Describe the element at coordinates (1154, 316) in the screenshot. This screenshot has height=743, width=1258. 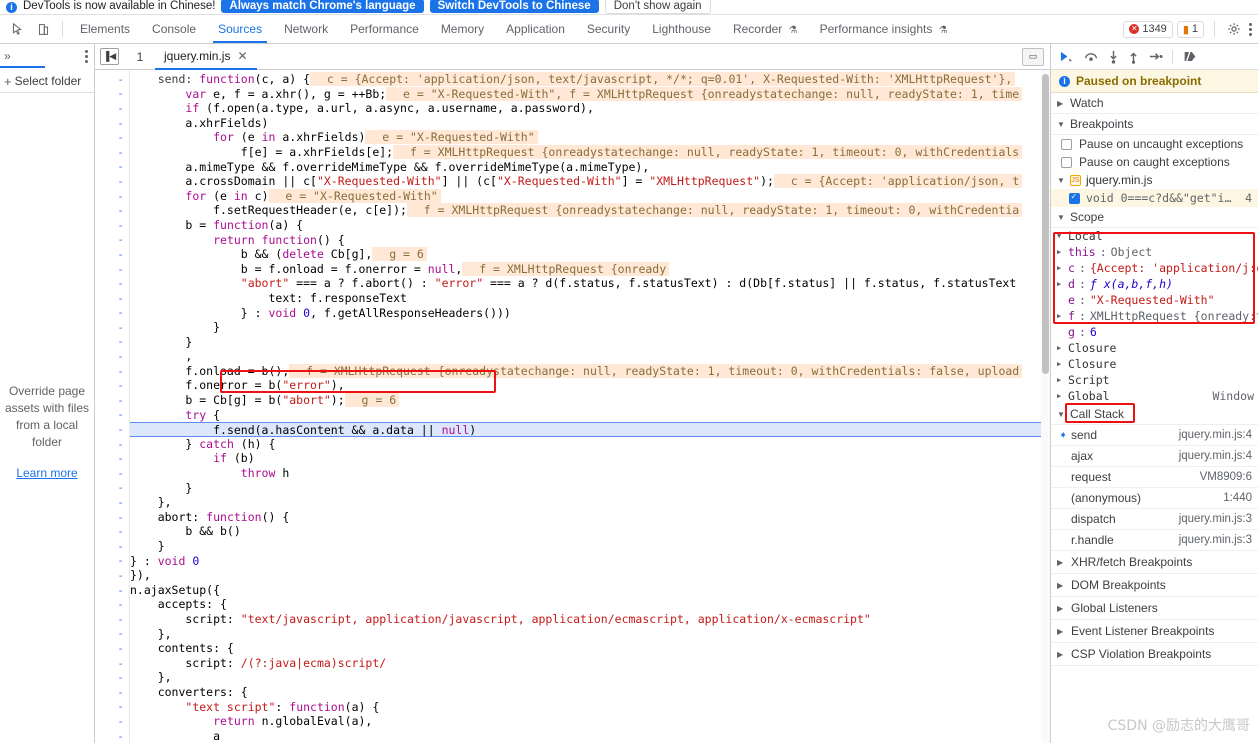
I see `scope-variable-row: ▶ f: XMLHttpRequest {onready:t` at that location.